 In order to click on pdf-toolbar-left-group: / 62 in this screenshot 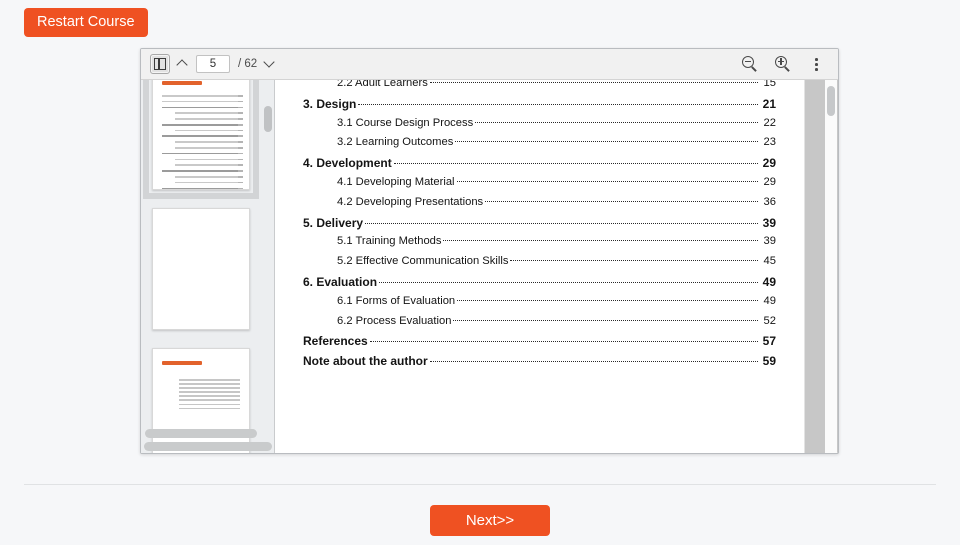, I will do `click(213, 64)`.